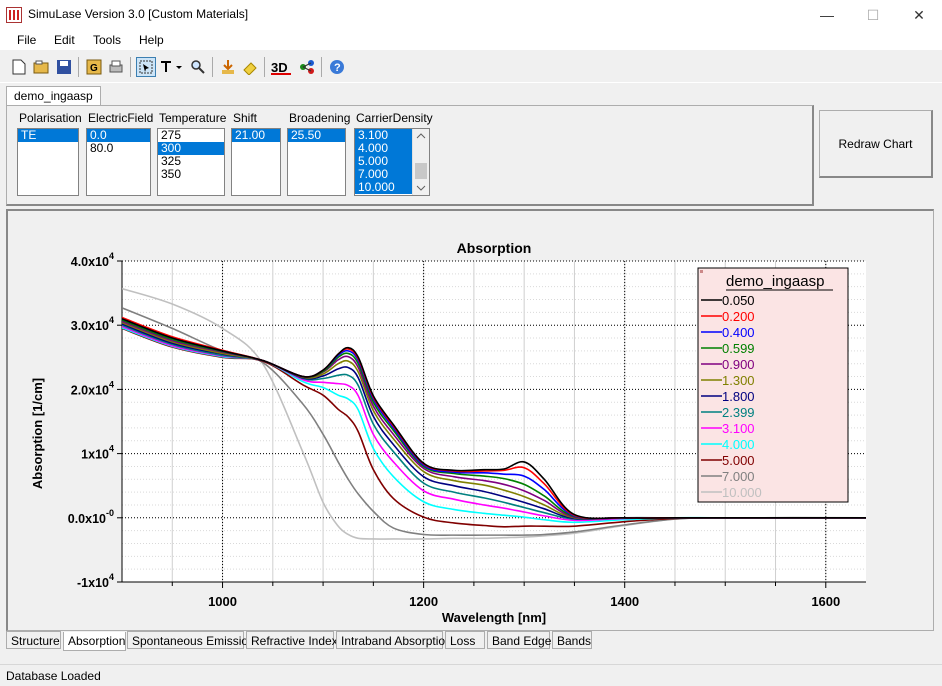 This screenshot has height=686, width=942. I want to click on maximize-button: ☐, so click(873, 15).